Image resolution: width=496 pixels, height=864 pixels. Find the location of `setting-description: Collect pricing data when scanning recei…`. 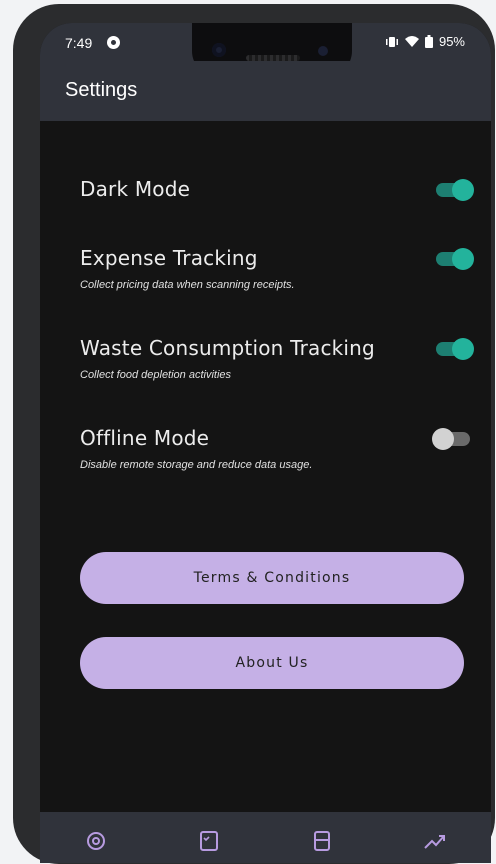

setting-description: Collect pricing data when scanning recei… is located at coordinates (187, 285).